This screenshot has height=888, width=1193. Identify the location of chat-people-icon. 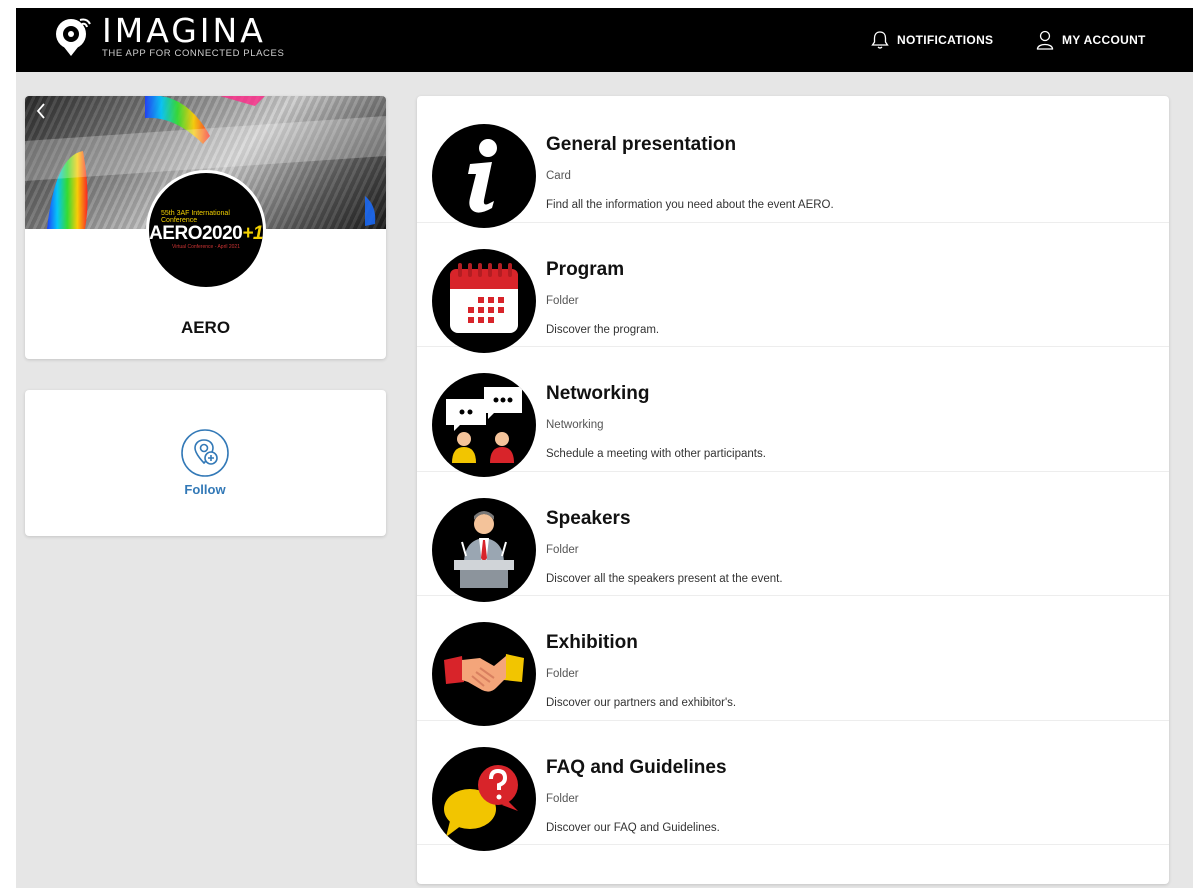
(484, 425).